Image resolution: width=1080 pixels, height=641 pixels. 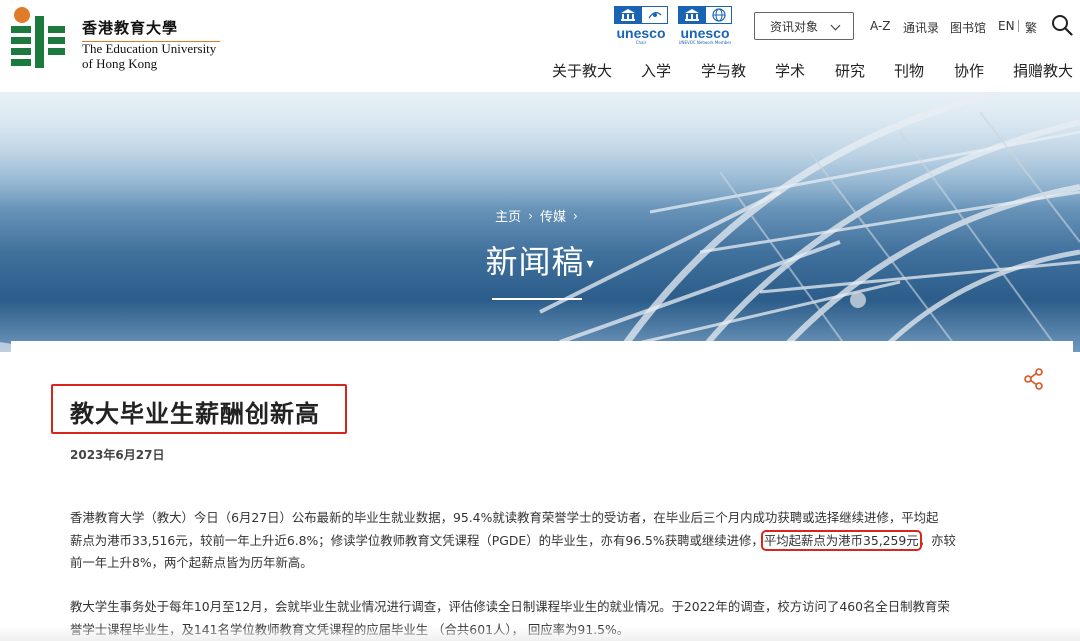 I want to click on article-date: 2023年6月27日, so click(x=117, y=455).